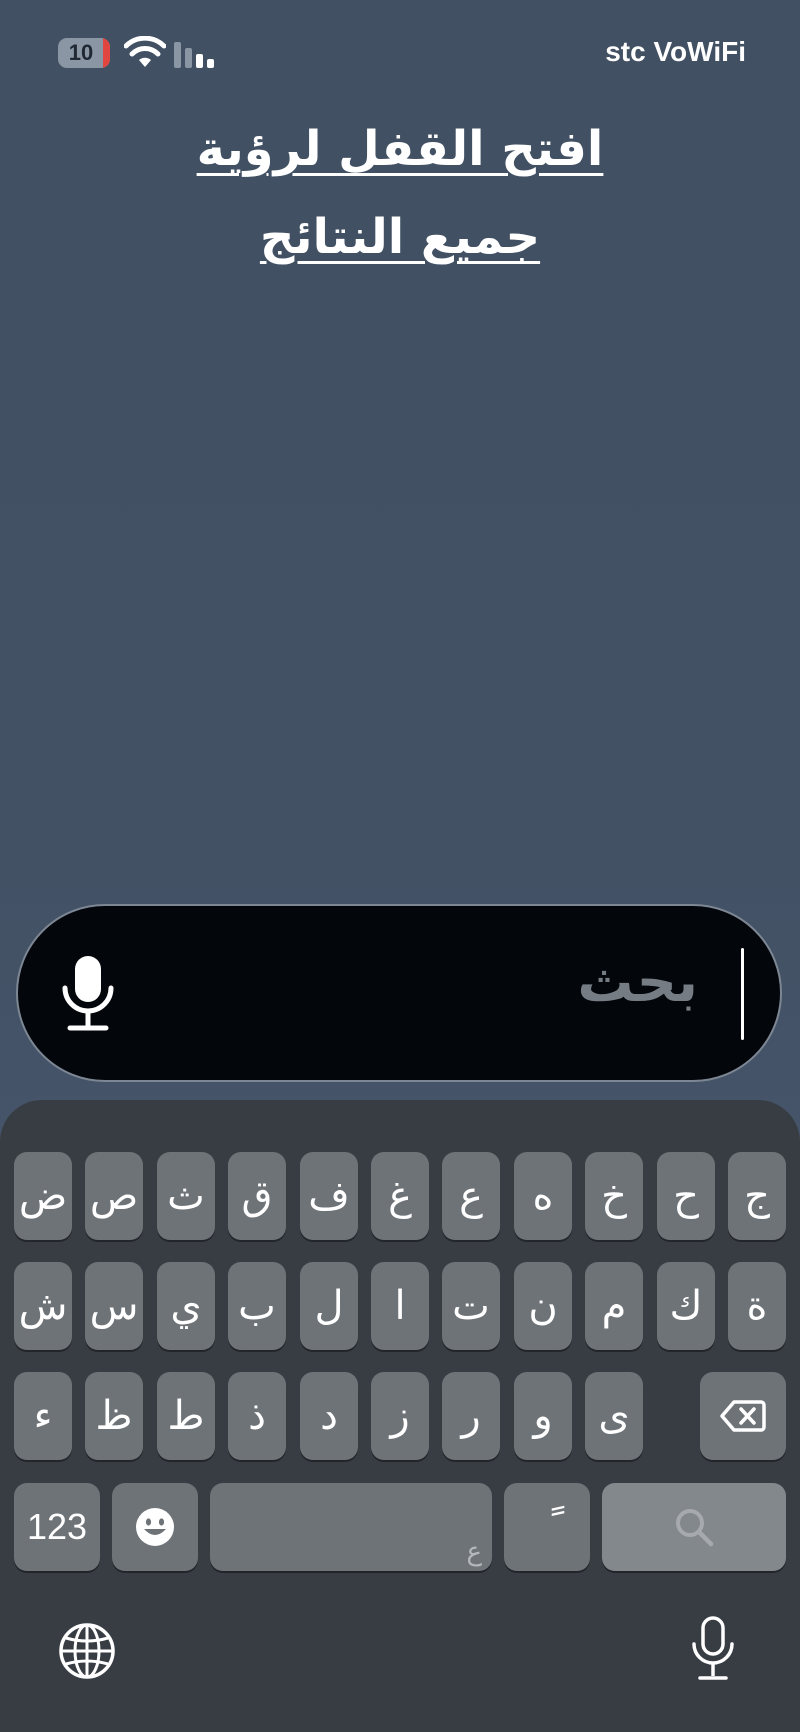 The width and height of the screenshot is (800, 1732). I want to click on key: م, so click(614, 1306).